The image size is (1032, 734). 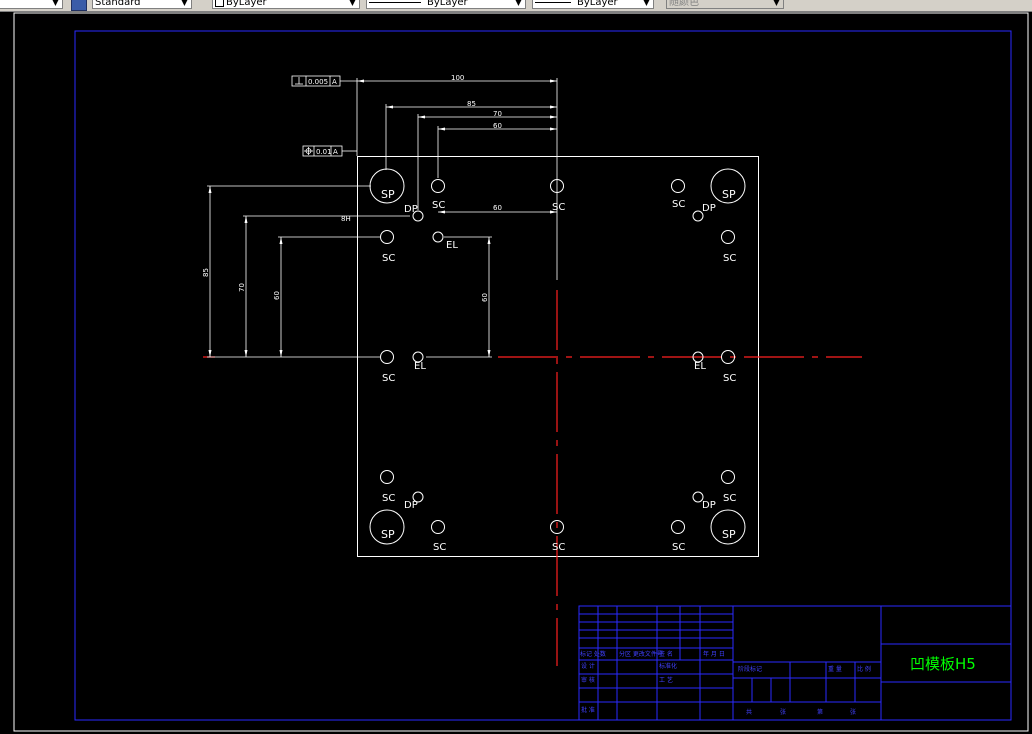 I want to click on linetype-value: ByLayer, so click(x=447, y=4).